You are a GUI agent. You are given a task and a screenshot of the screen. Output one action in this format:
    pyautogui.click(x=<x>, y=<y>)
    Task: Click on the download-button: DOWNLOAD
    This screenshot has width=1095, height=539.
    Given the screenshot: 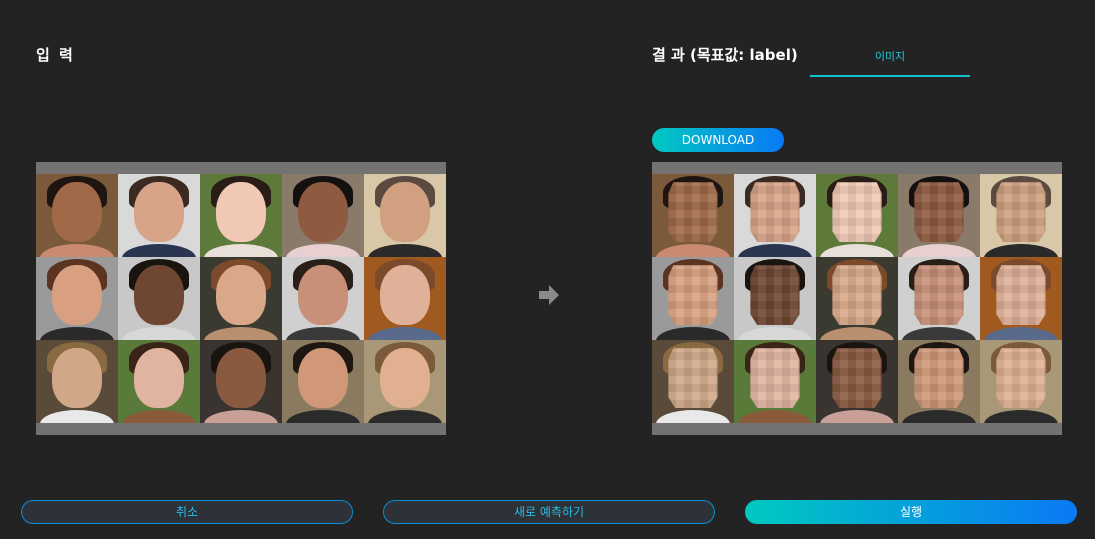 What is the action you would take?
    pyautogui.click(x=718, y=140)
    